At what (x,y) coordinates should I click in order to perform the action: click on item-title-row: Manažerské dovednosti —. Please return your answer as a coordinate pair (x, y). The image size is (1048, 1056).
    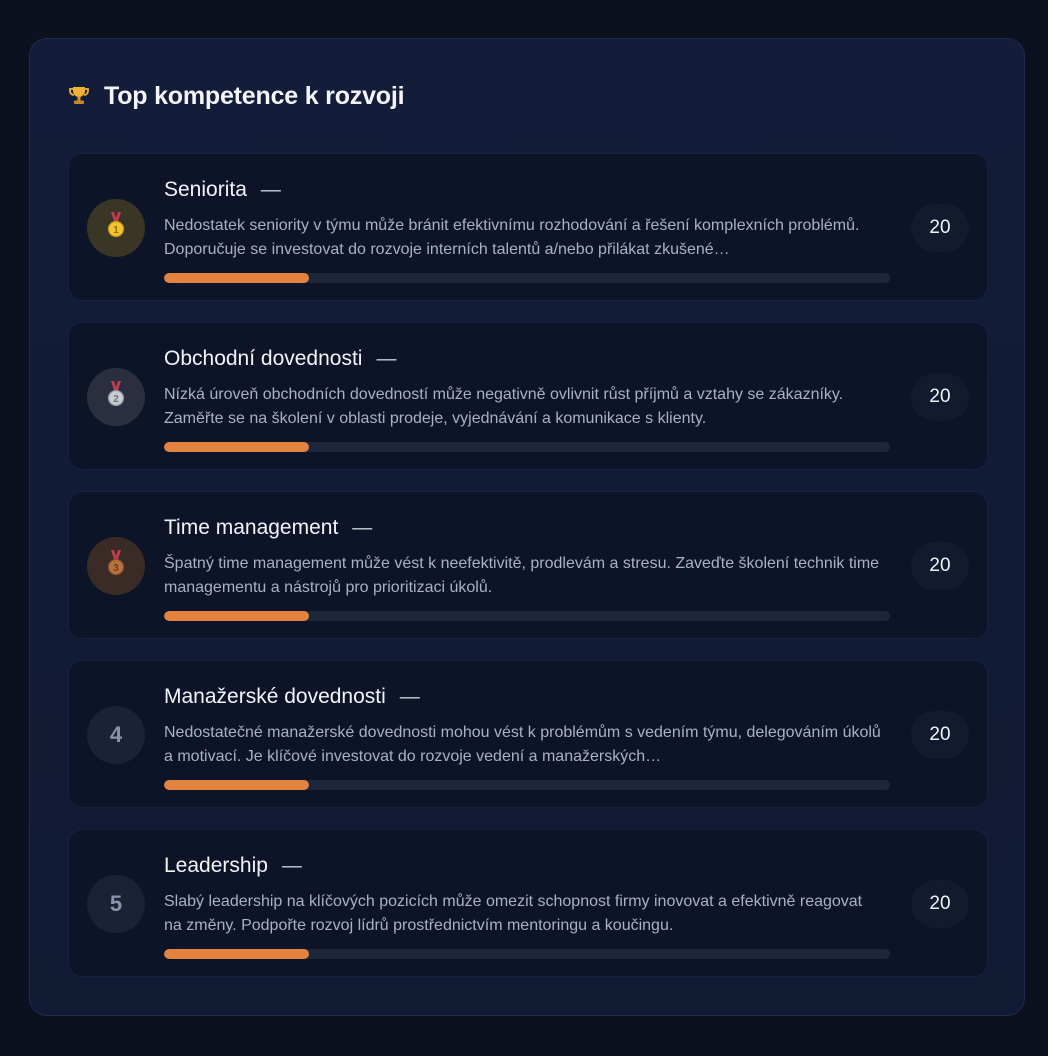
    Looking at the image, I should click on (292, 697).